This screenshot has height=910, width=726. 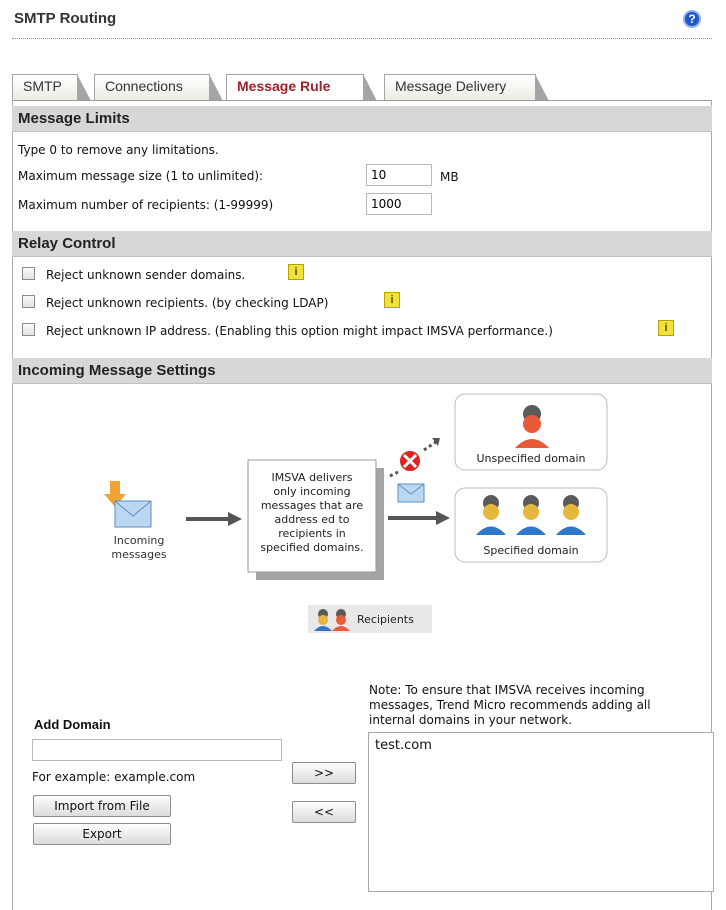 I want to click on incoming-envelope-icon, so click(x=128, y=504).